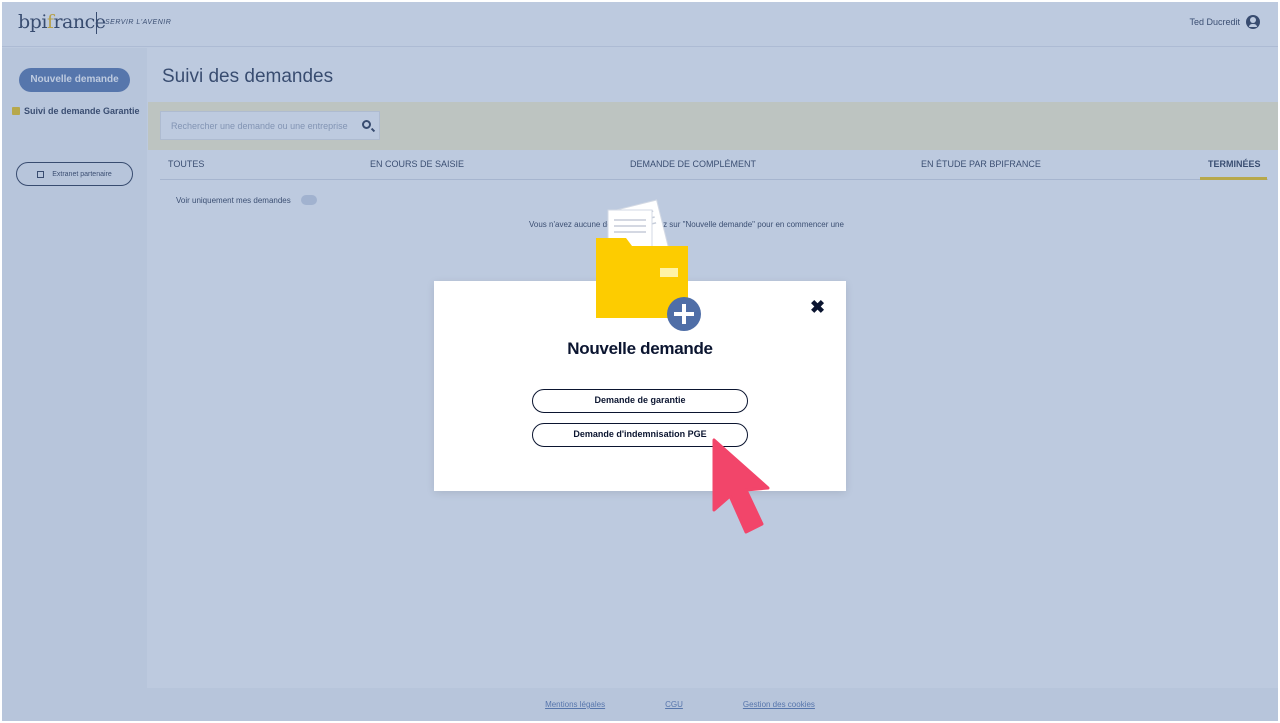 The height and width of the screenshot is (723, 1280). Describe the element at coordinates (640, 348) in the screenshot. I see `modal-title: Nouvelle demande` at that location.